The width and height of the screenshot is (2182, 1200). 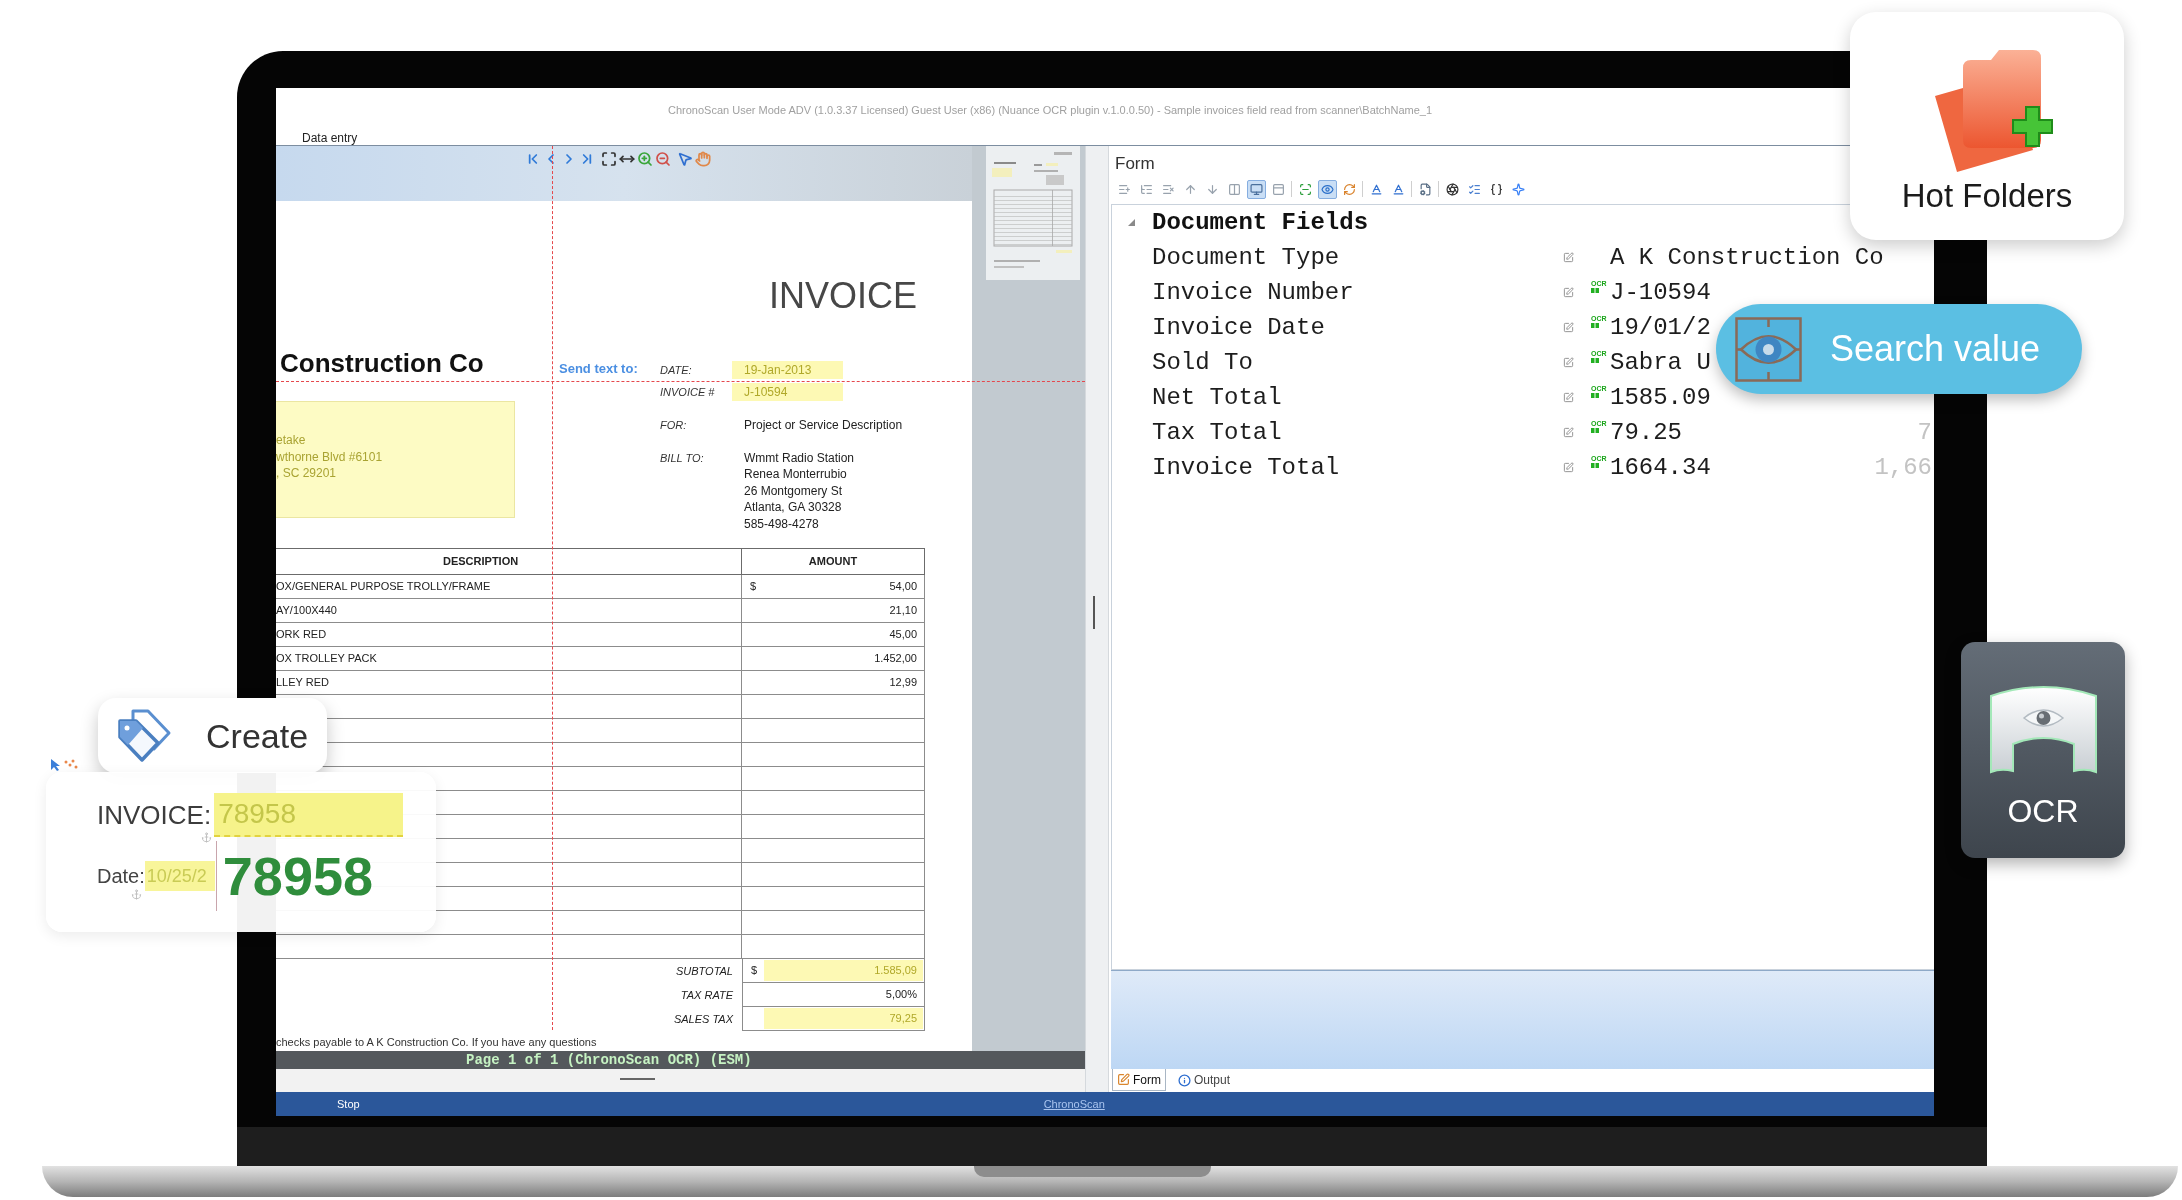 I want to click on stop-button: Stop, so click(x=348, y=1104).